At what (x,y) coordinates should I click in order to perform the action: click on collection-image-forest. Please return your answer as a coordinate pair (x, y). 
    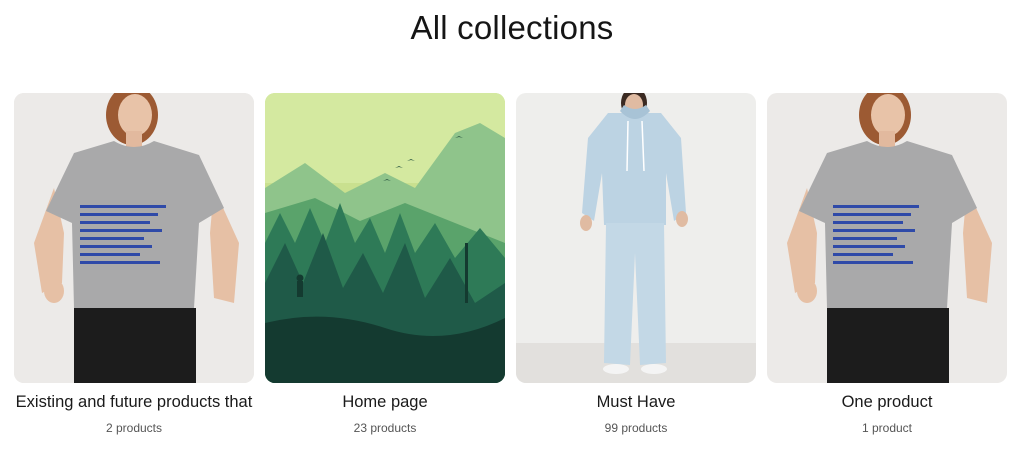
    Looking at the image, I should click on (385, 238).